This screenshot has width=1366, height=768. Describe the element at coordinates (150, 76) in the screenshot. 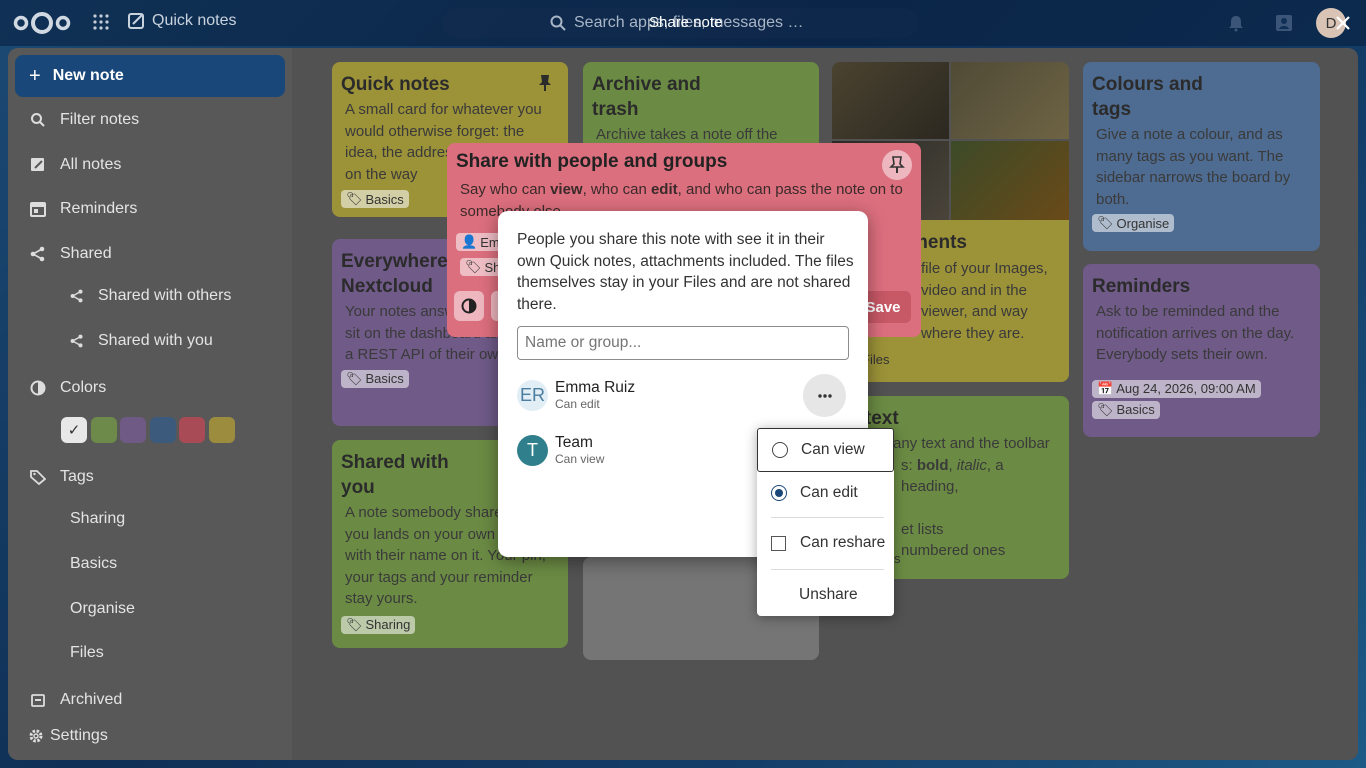

I see `new-note-button: + New note` at that location.